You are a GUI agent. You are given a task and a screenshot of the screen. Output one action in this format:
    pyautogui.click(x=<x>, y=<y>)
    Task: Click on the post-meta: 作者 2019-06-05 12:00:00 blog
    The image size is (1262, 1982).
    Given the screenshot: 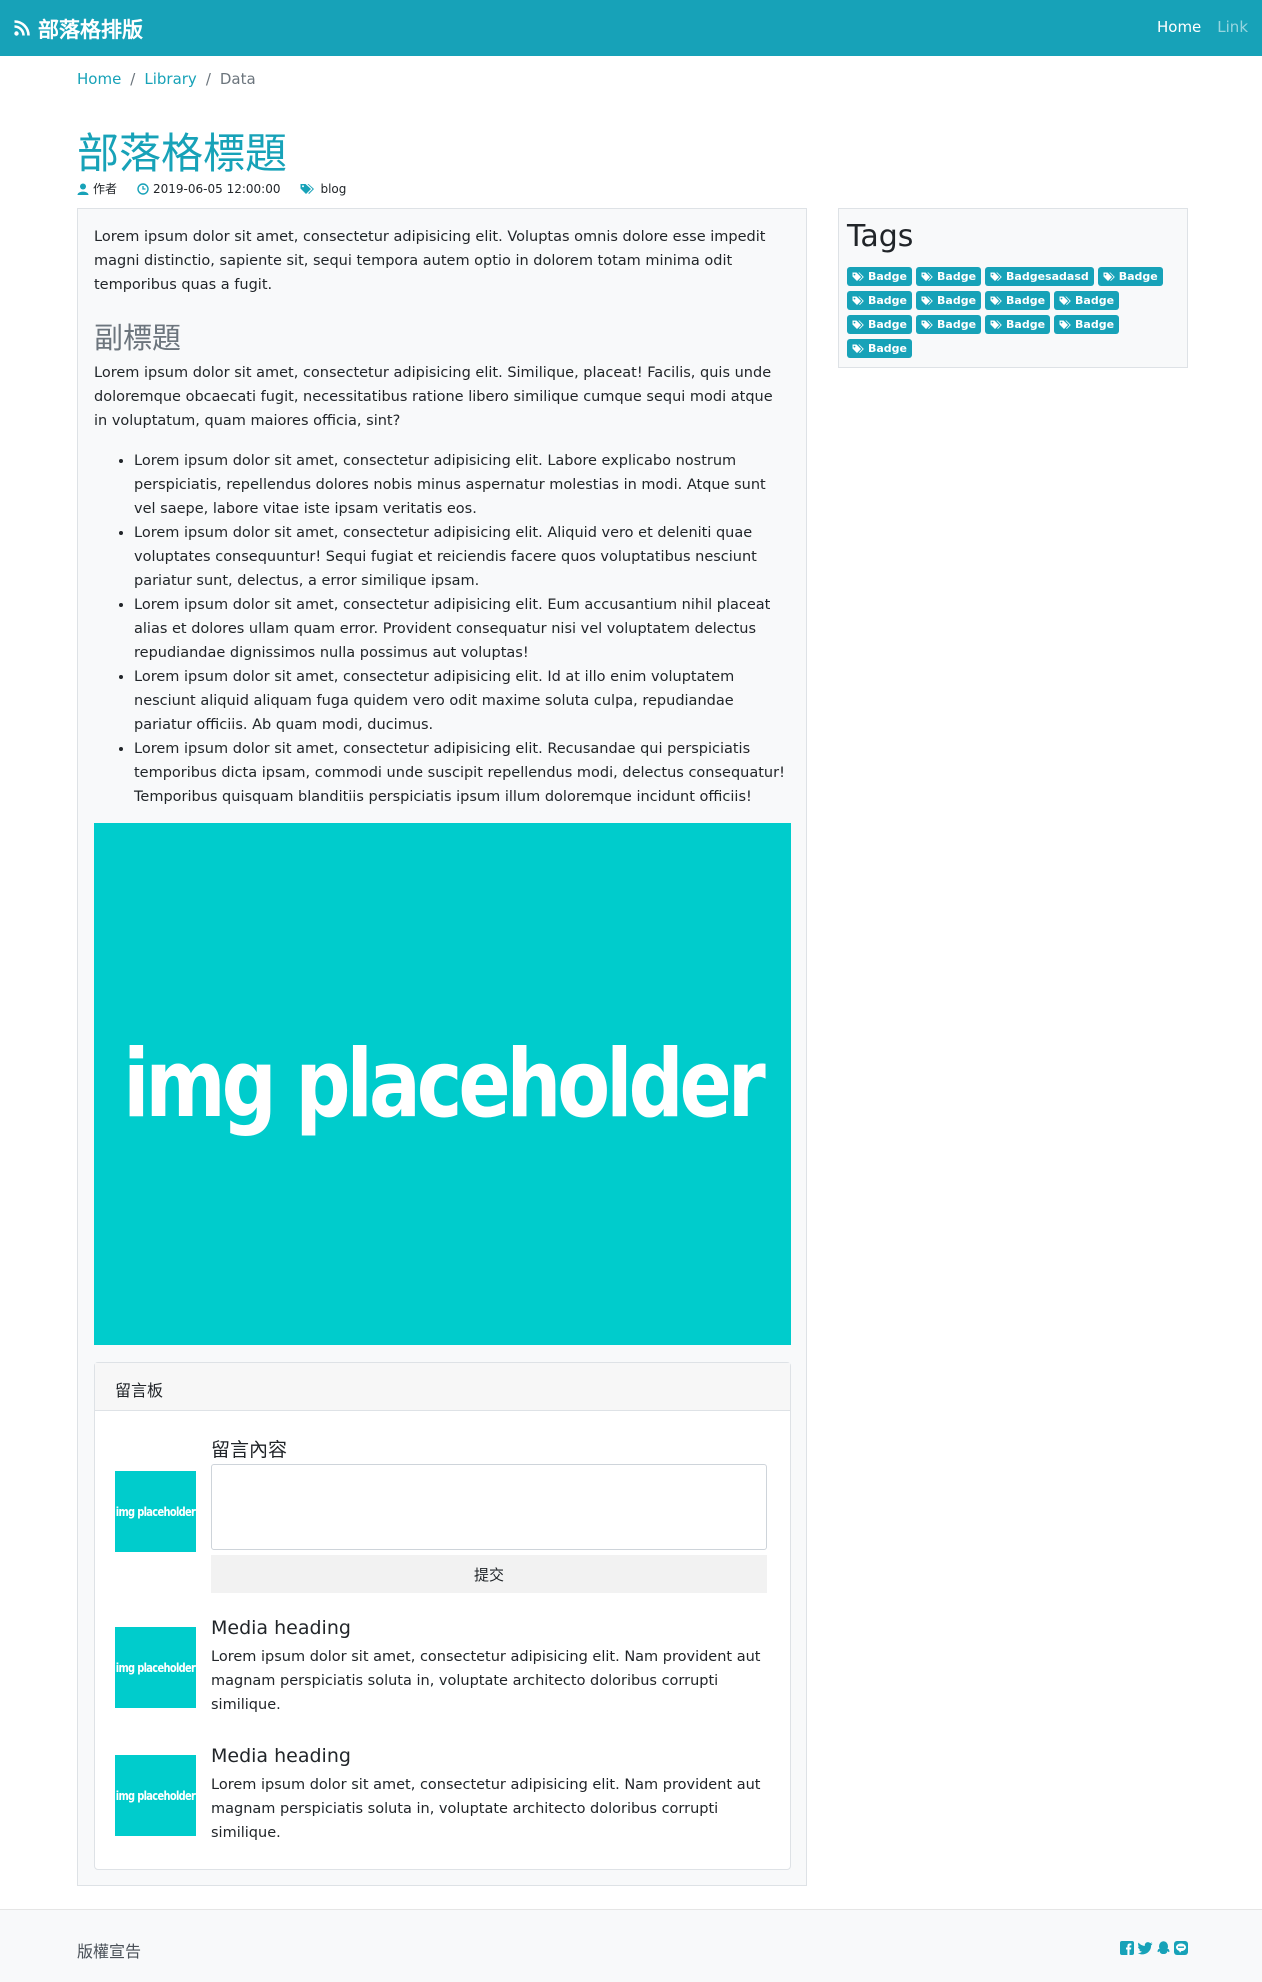 What is the action you would take?
    pyautogui.click(x=211, y=188)
    